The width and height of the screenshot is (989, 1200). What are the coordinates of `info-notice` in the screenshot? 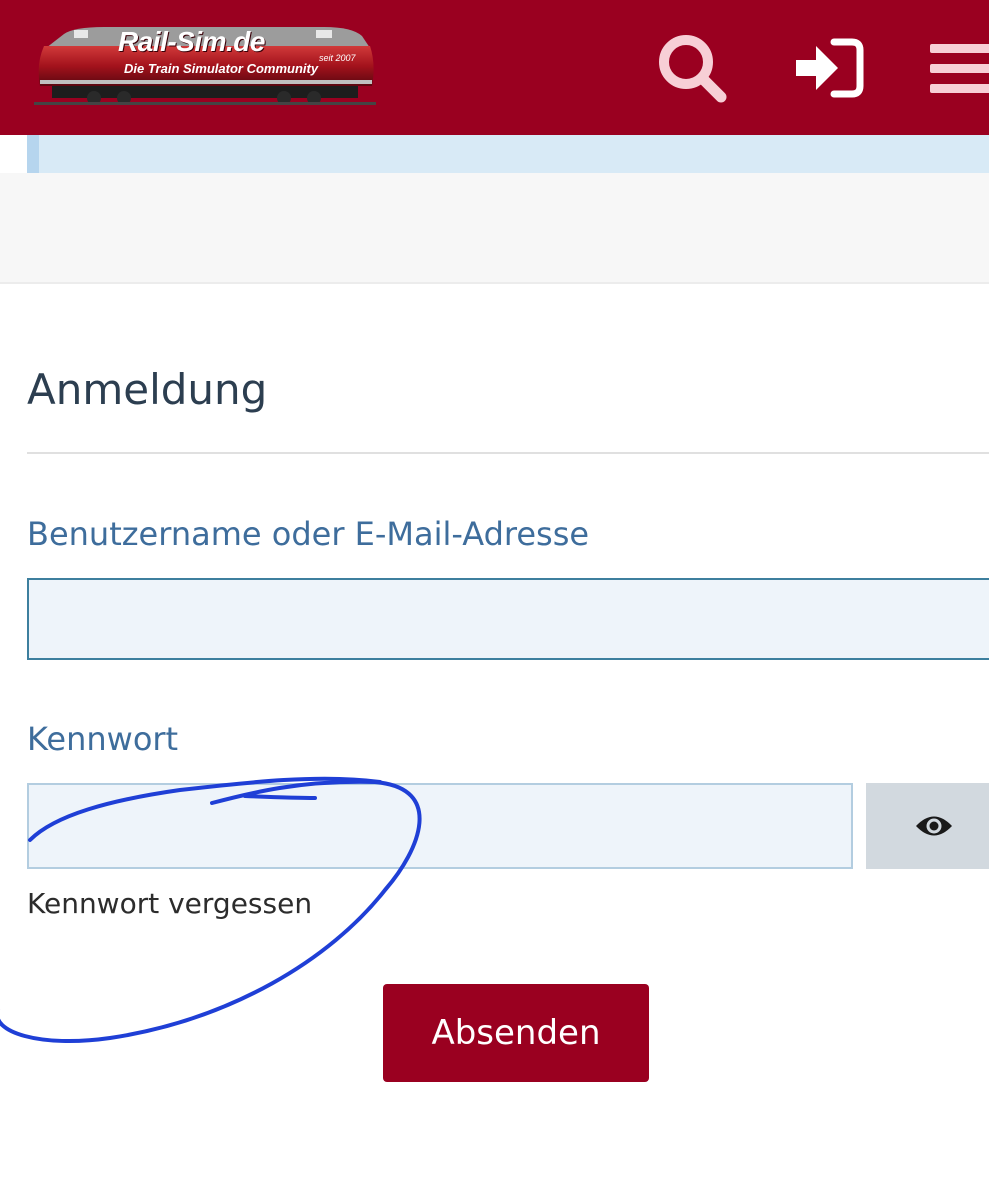 It's located at (508, 154).